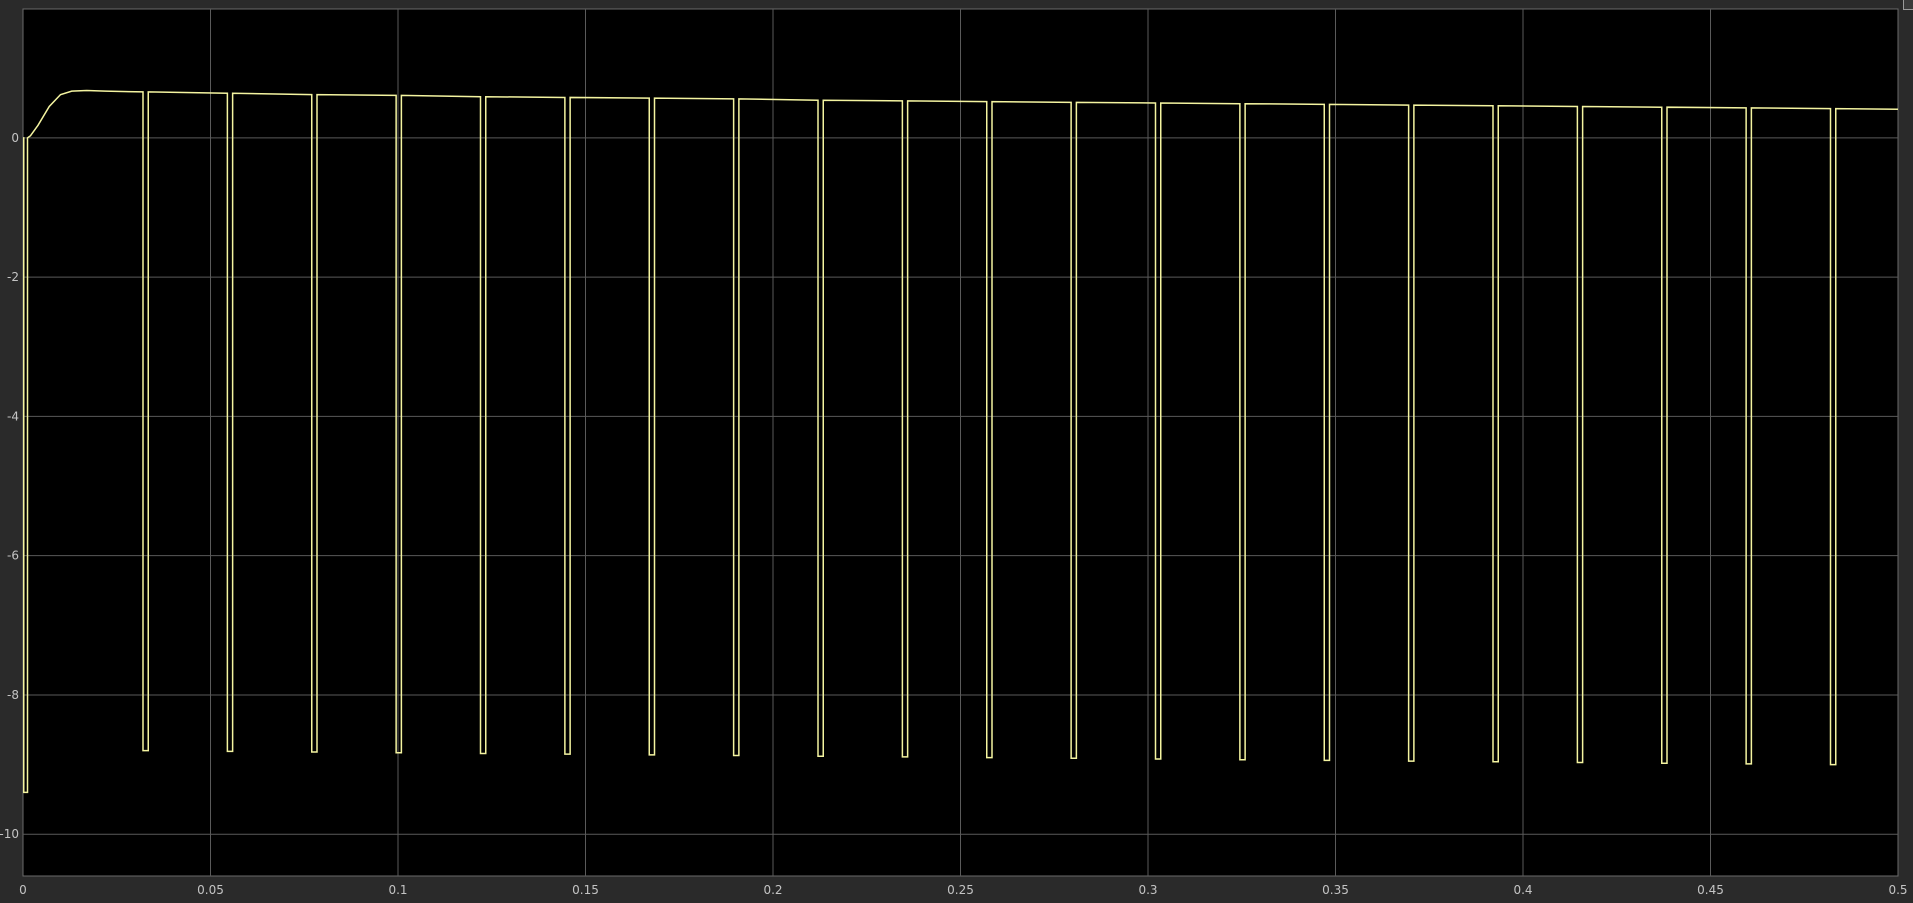 The width and height of the screenshot is (1913, 903). What do you see at coordinates (15, 138) in the screenshot?
I see `y-tick-label: 0` at bounding box center [15, 138].